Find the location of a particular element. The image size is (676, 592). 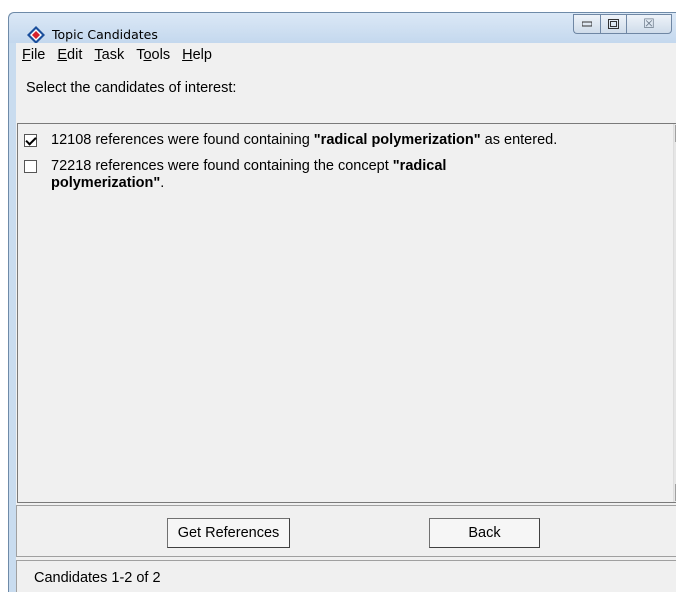

menu-task: Task is located at coordinates (109, 55).